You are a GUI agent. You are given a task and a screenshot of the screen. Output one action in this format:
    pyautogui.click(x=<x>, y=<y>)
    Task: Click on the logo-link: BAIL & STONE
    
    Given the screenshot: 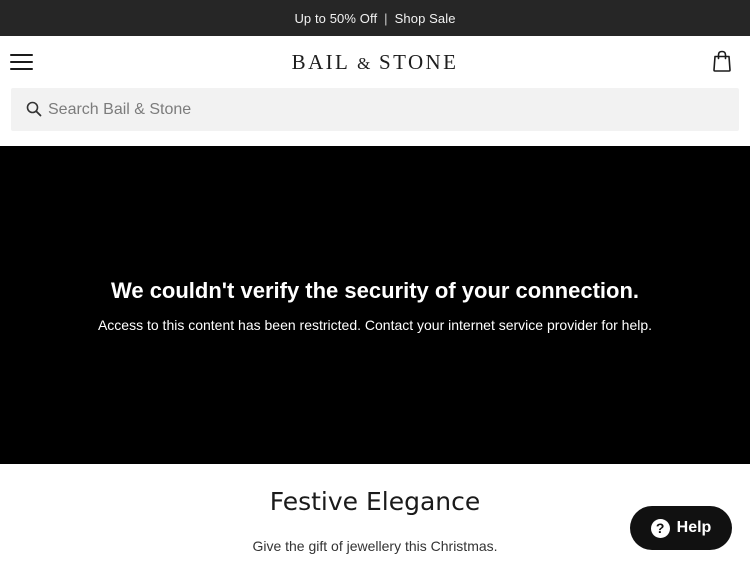 What is the action you would take?
    pyautogui.click(x=375, y=62)
    